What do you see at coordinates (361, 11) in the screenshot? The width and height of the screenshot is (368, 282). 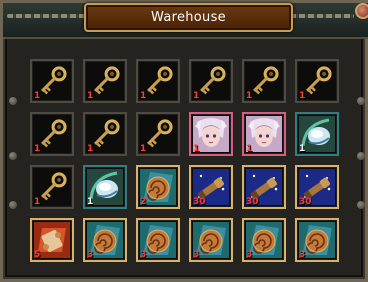 I see `close-button` at bounding box center [361, 11].